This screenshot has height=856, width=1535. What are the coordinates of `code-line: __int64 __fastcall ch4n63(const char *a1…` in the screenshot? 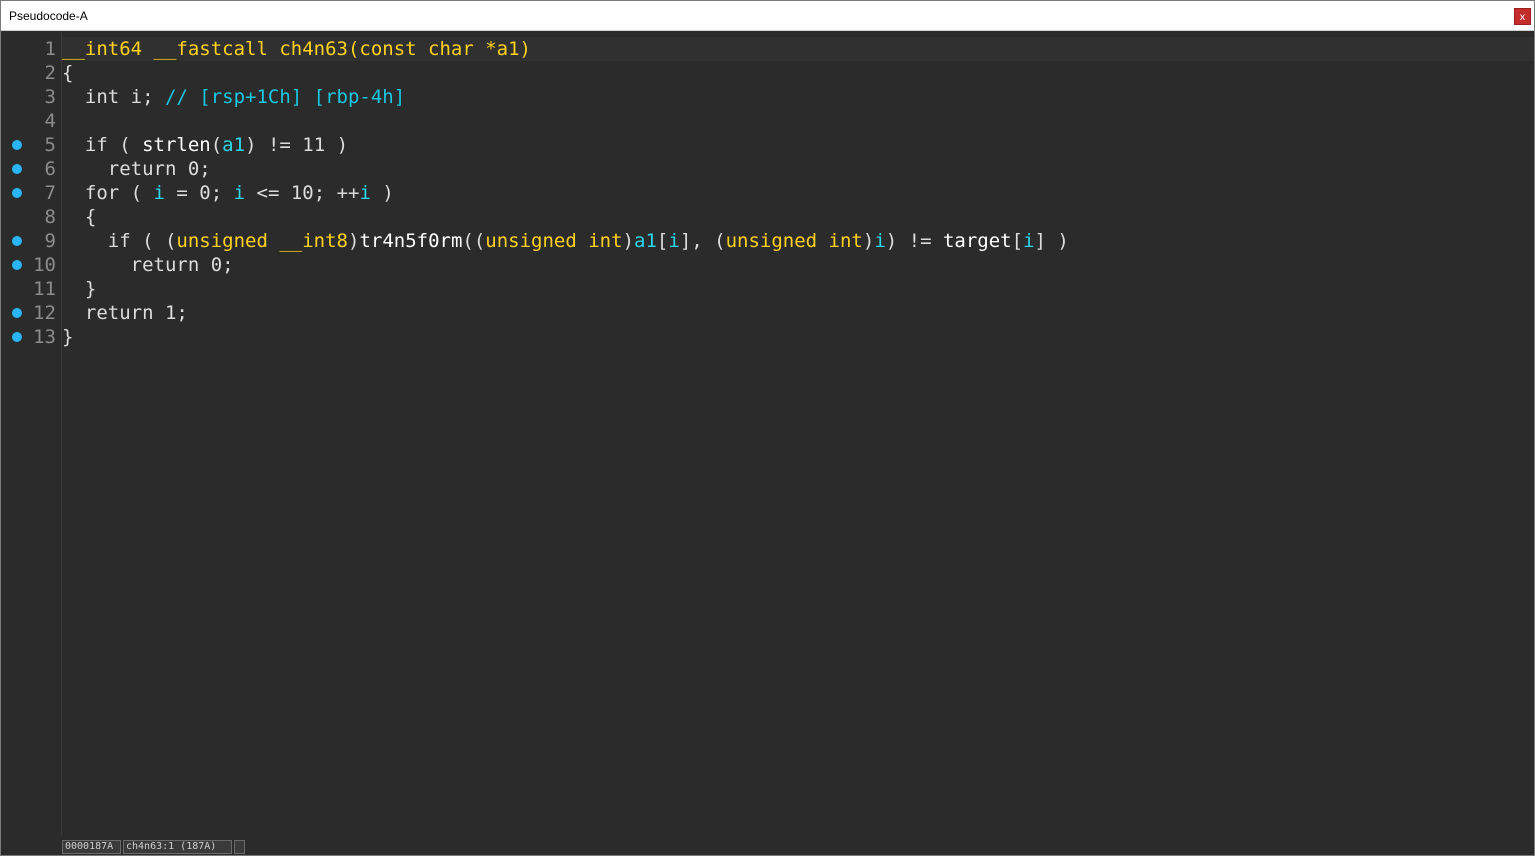 It's located at (296, 49).